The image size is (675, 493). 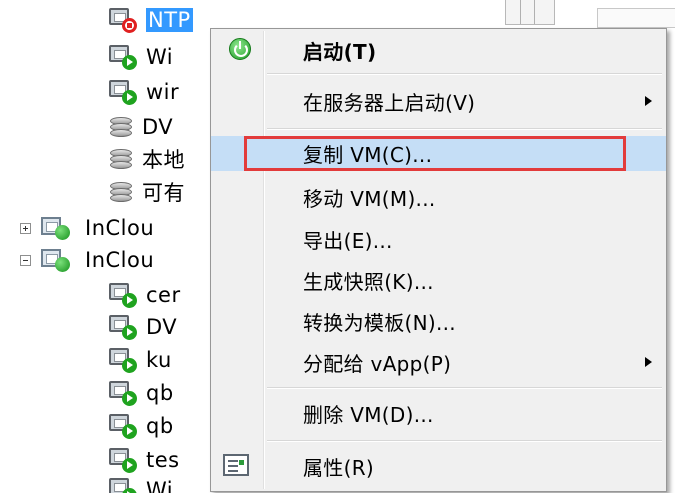 I want to click on tree-item-datastore: DV, so click(x=140, y=127).